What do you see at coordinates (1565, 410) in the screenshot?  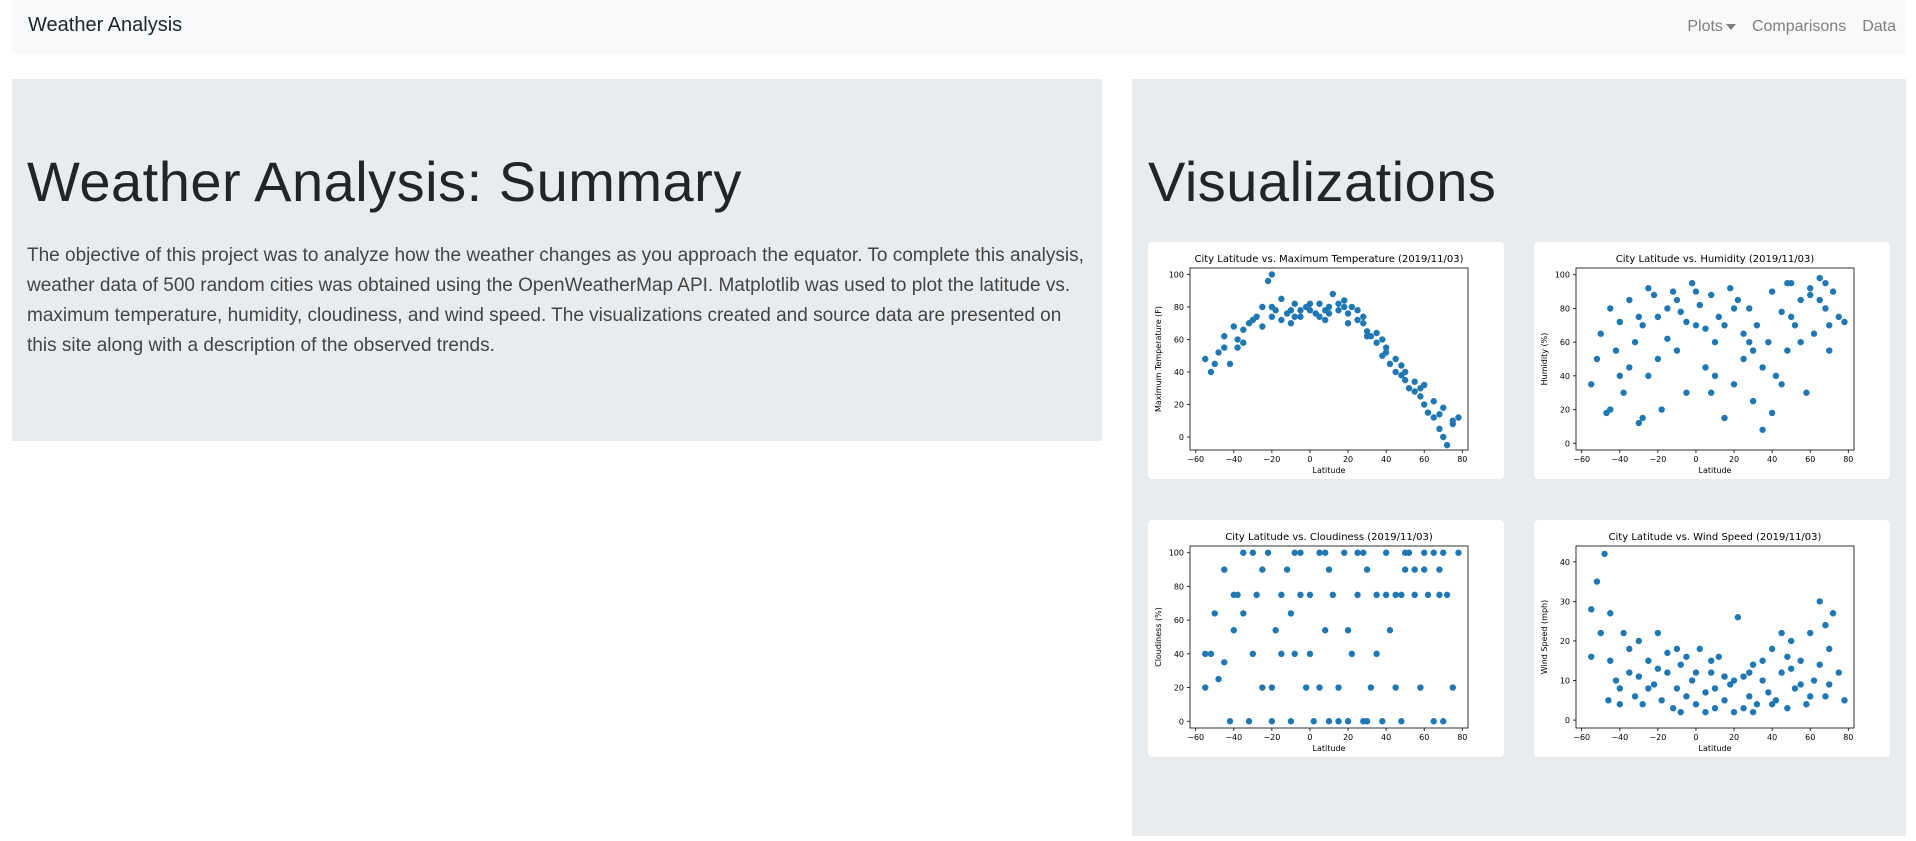 I see `y-tick-label: 20` at bounding box center [1565, 410].